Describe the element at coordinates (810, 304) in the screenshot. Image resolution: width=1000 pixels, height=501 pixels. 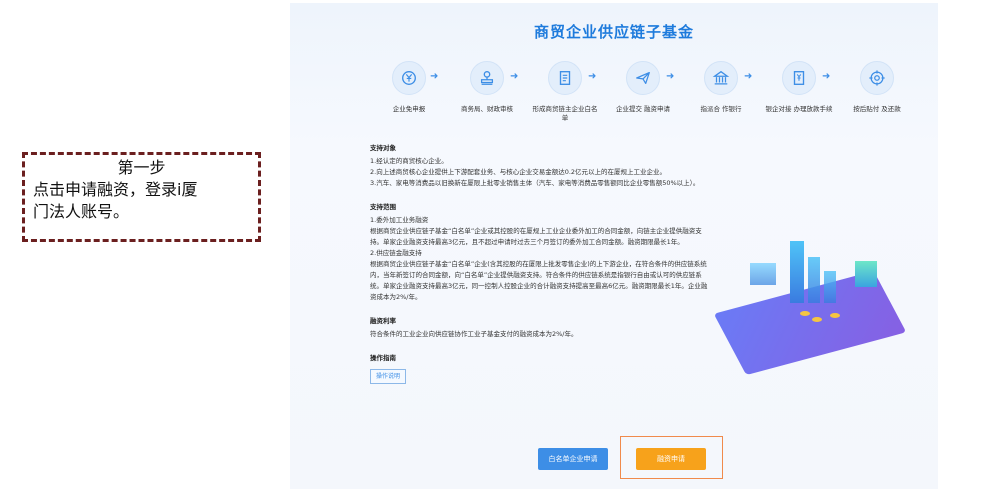
I see `fintech-illustration` at that location.